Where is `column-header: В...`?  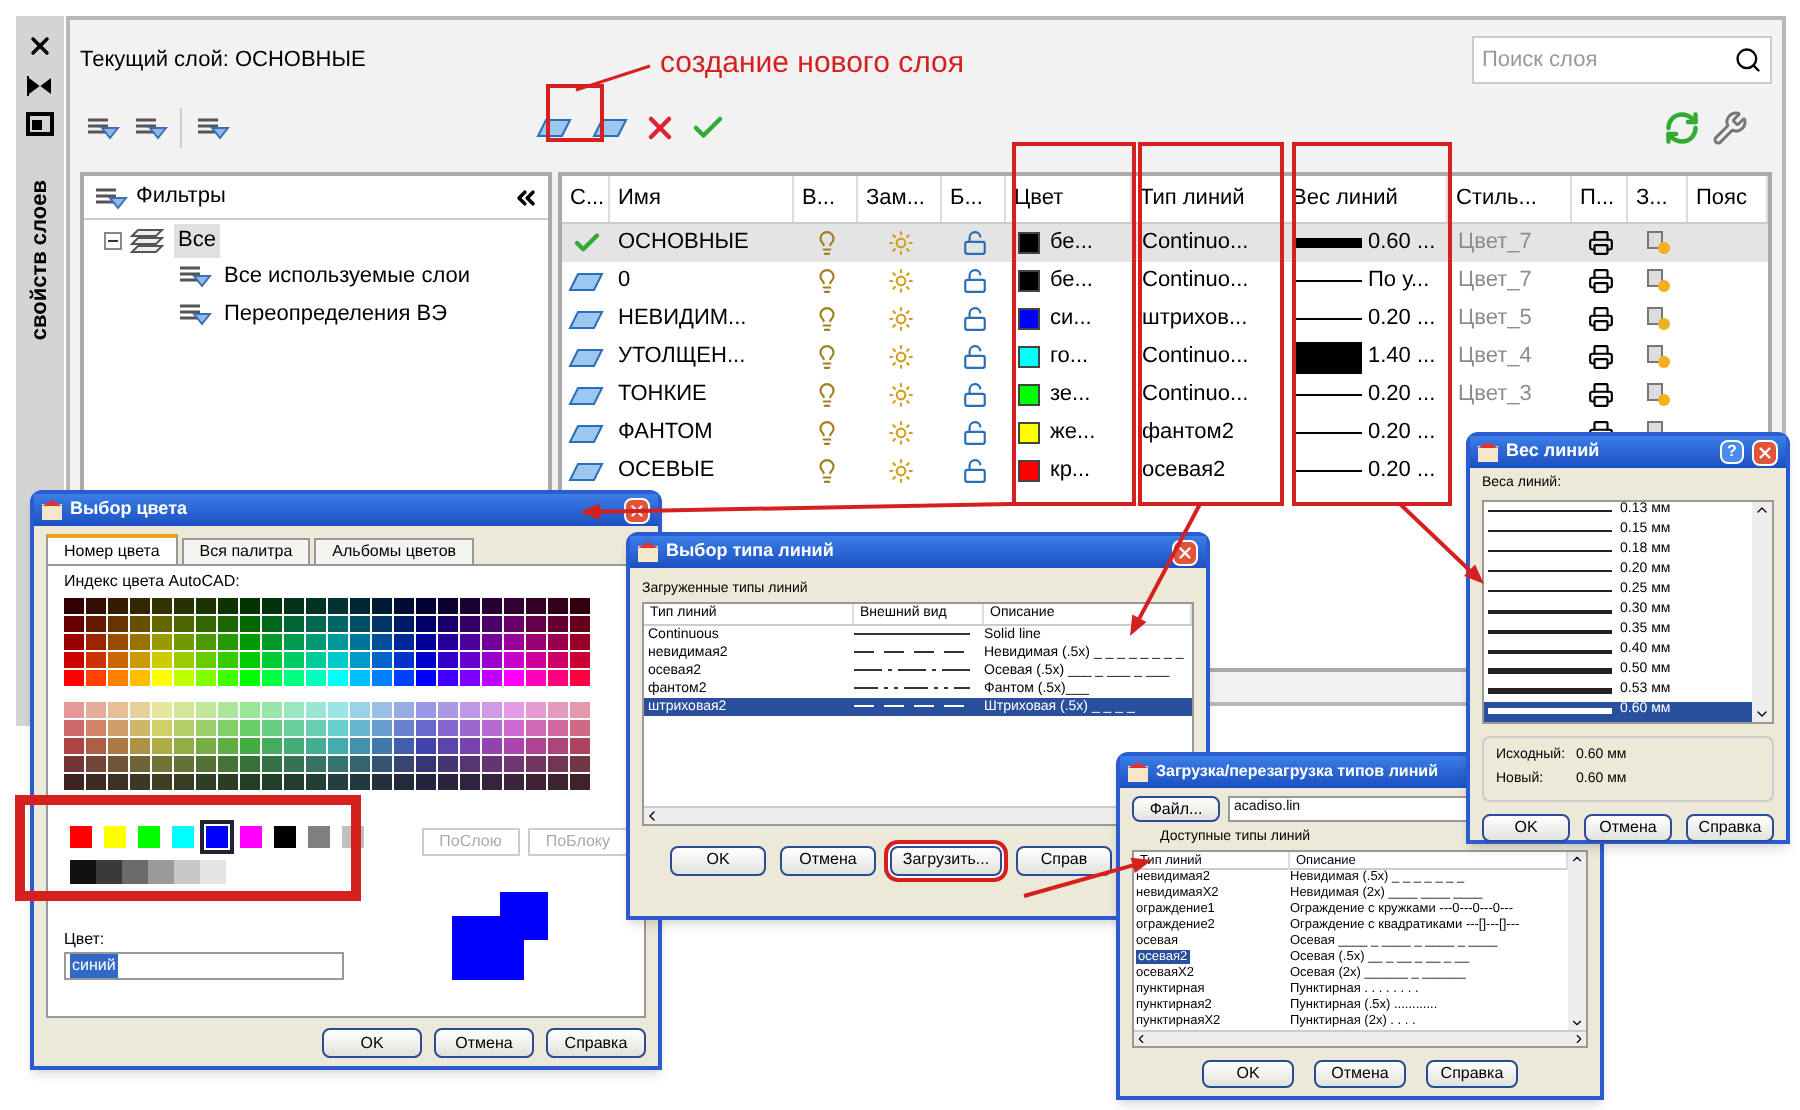 column-header: В... is located at coordinates (826, 199).